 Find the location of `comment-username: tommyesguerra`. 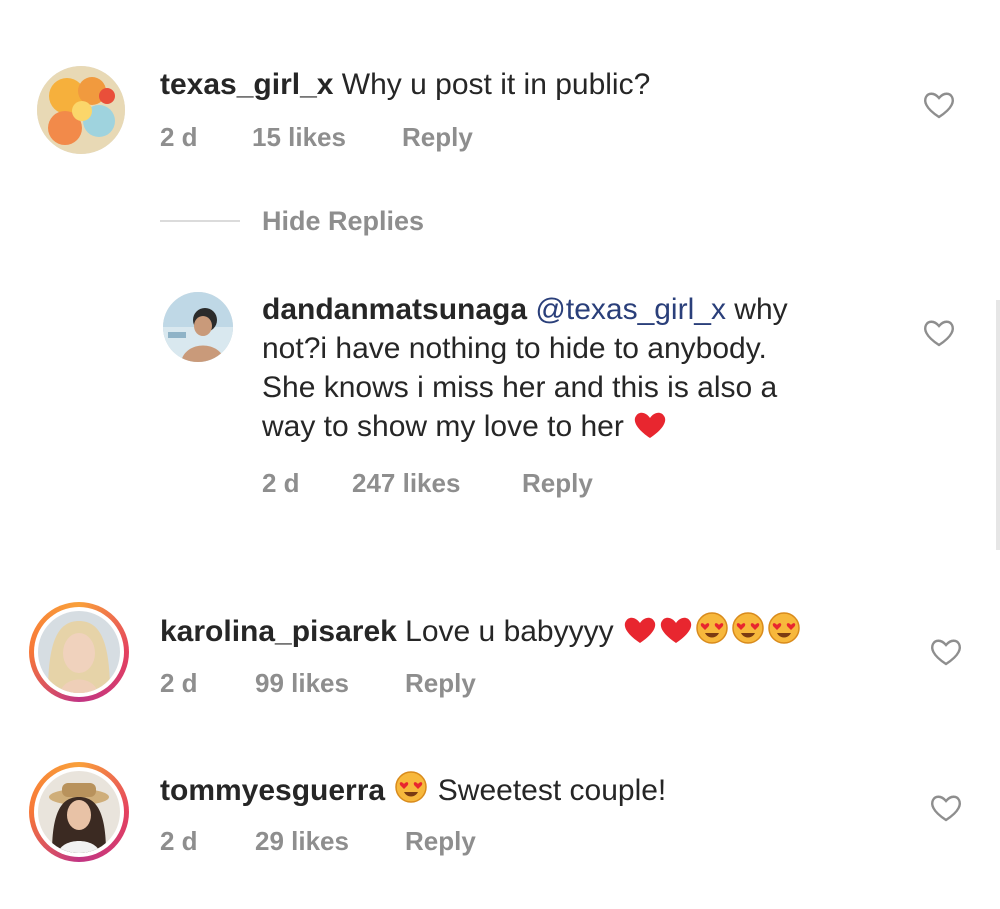

comment-username: tommyesguerra is located at coordinates (272, 790).